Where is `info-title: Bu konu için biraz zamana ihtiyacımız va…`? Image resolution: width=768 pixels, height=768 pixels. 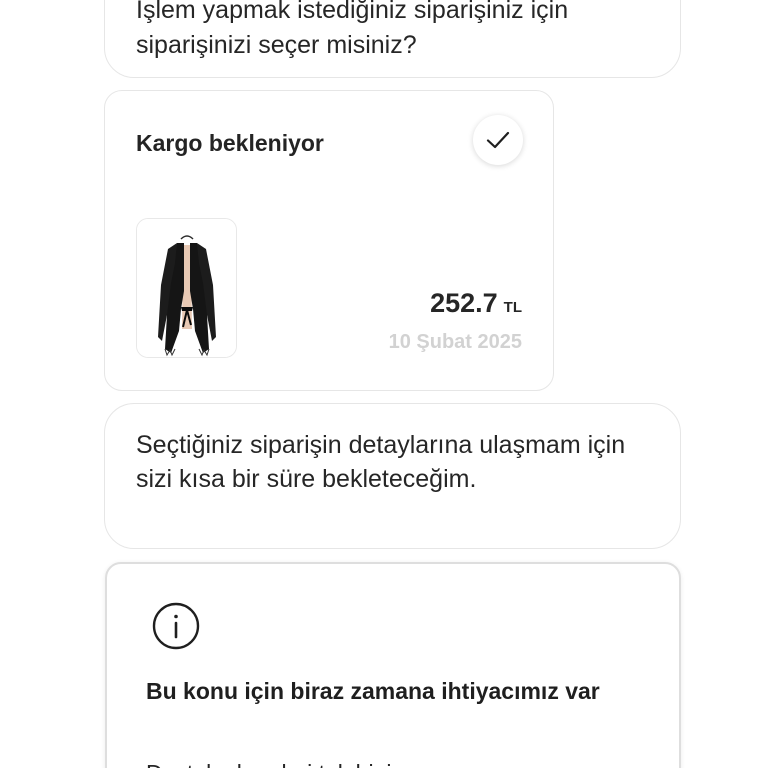
info-title: Bu konu için biraz zamana ihtiyacımız va… is located at coordinates (373, 691).